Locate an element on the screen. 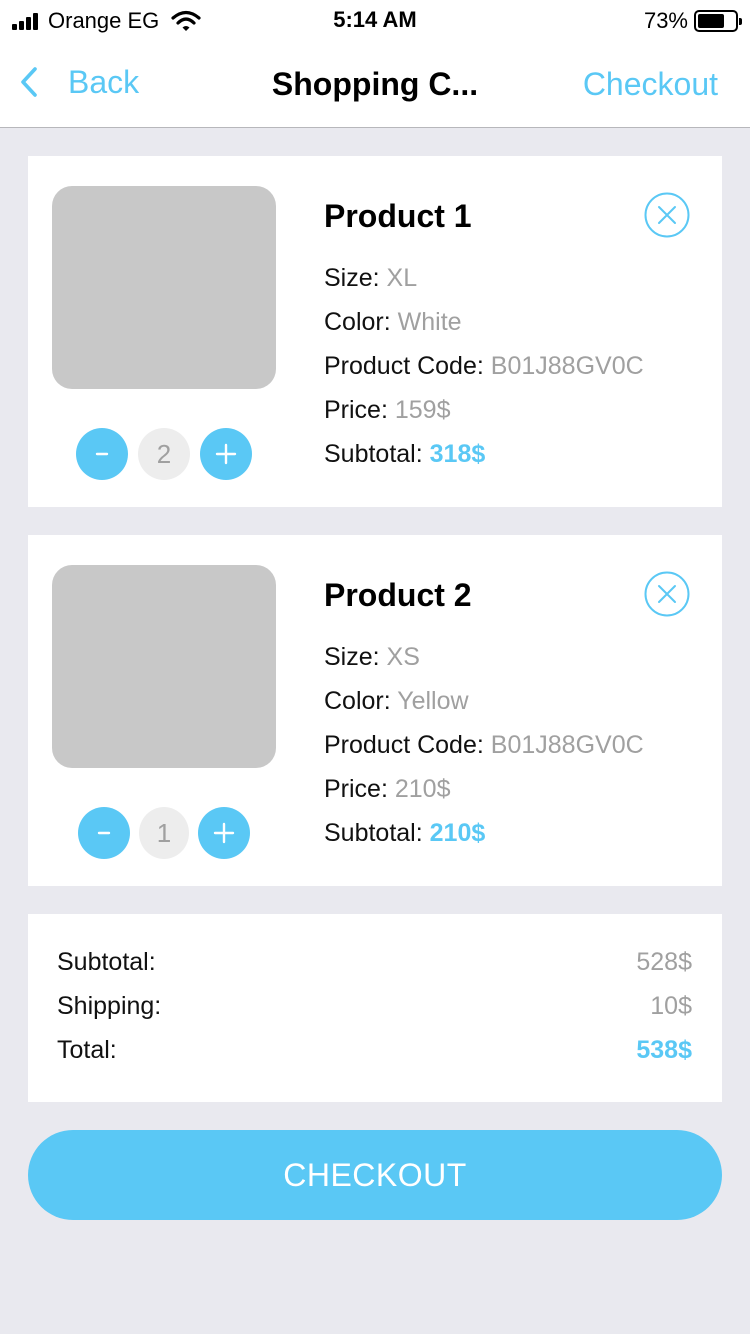 The height and width of the screenshot is (1334, 750). subtotal-value: 210$ is located at coordinates (457, 833).